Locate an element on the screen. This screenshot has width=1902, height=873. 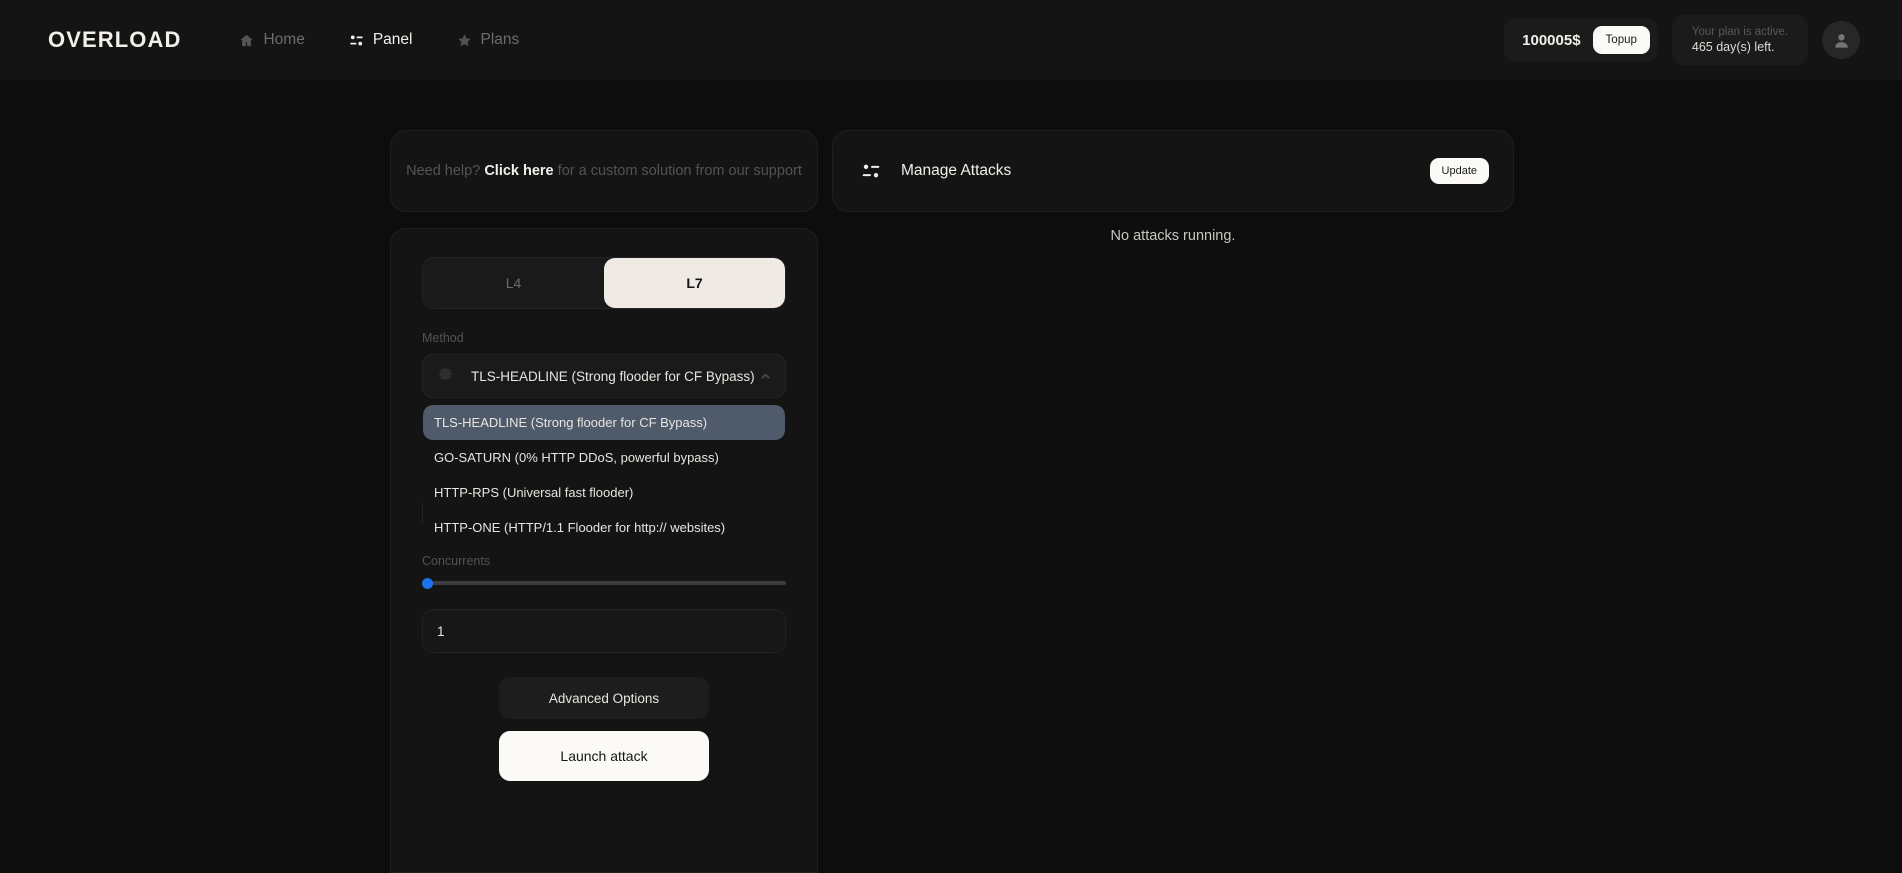
advanced-options-button: Advanced Options is located at coordinates (604, 698).